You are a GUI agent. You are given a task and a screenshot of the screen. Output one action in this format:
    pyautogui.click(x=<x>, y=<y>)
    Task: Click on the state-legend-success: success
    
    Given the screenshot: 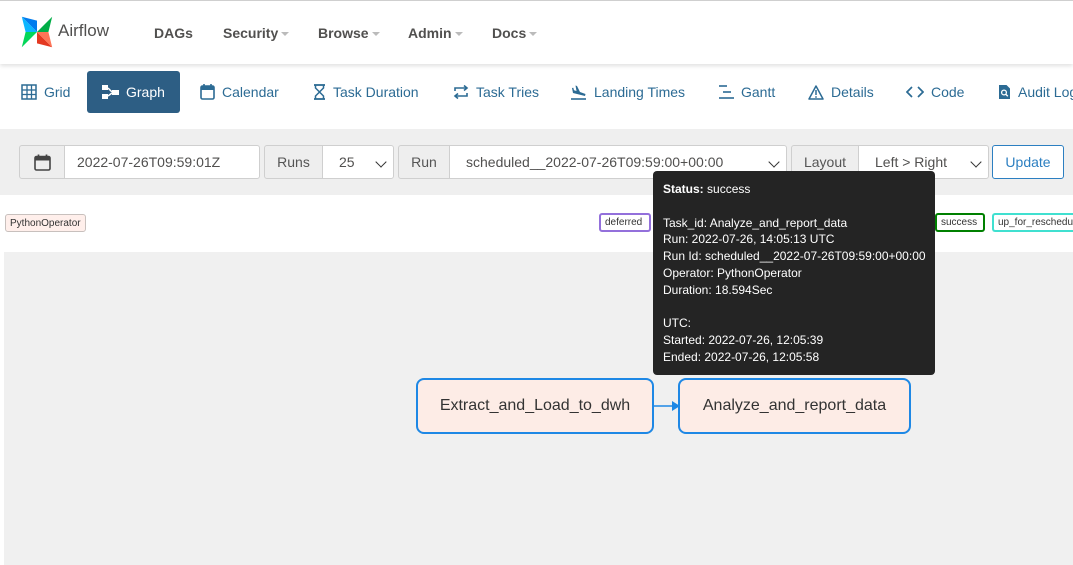 What is the action you would take?
    pyautogui.click(x=960, y=222)
    